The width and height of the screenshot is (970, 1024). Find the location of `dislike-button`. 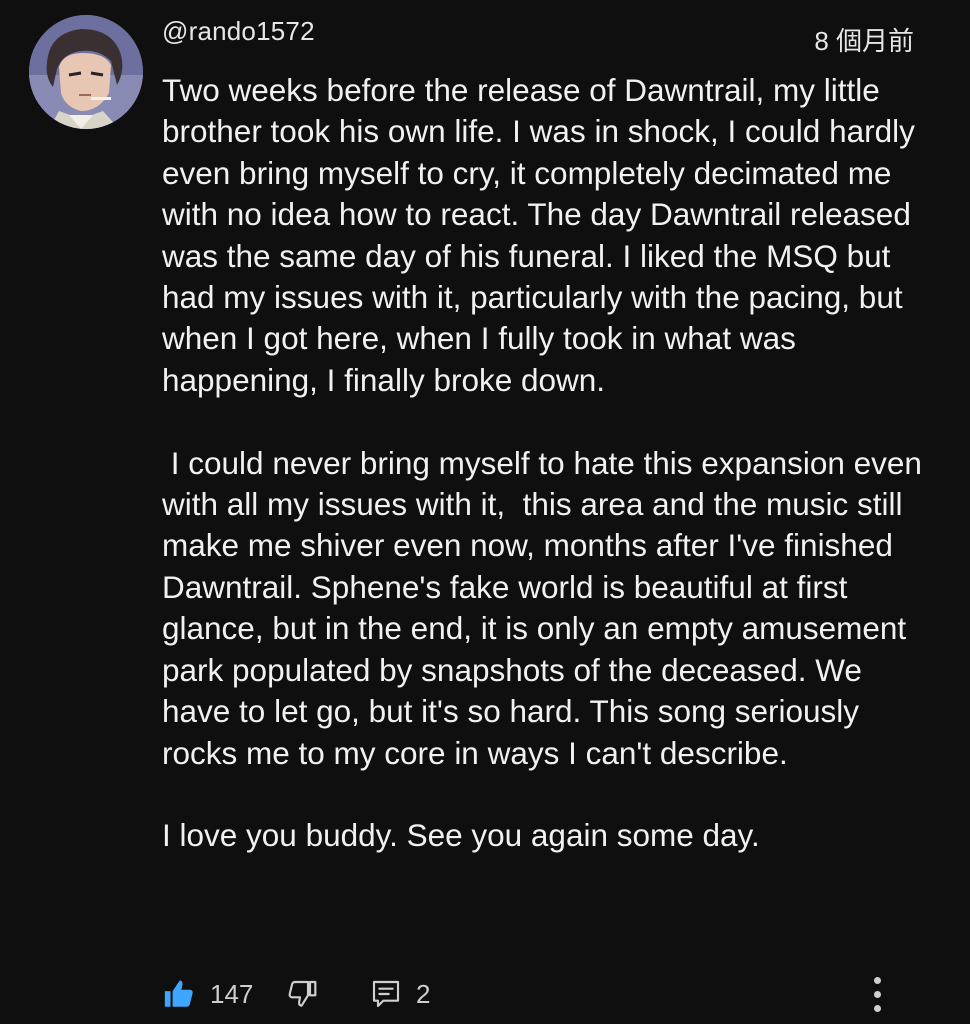

dislike-button is located at coordinates (302, 994).